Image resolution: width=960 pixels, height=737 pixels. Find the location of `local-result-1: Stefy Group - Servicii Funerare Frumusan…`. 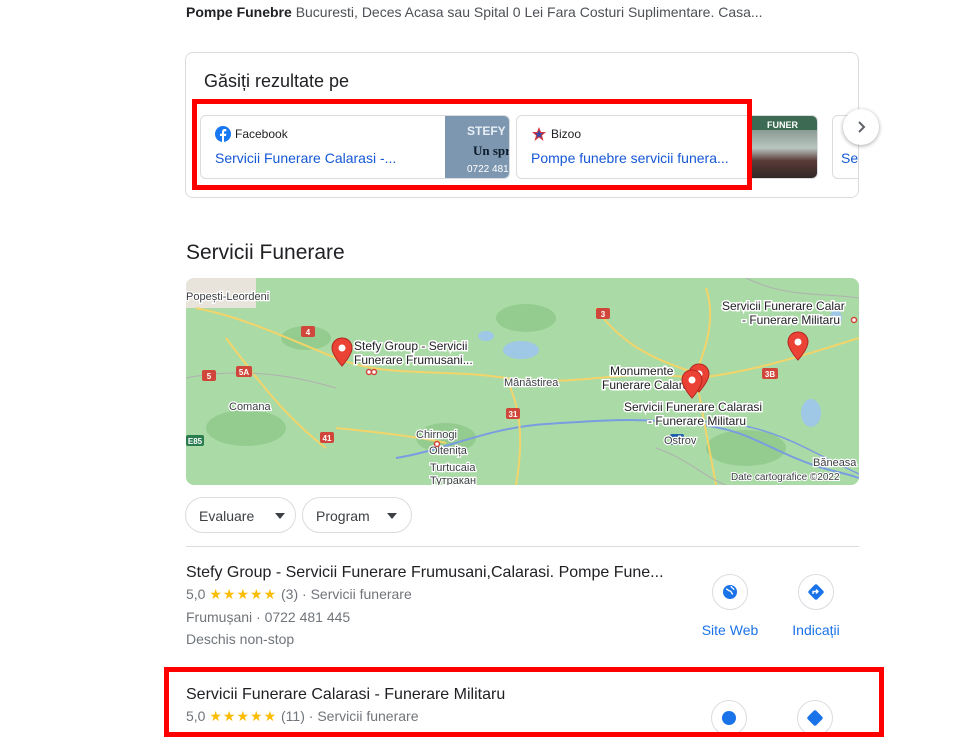

local-result-1: Stefy Group - Servicii Funerare Frumusan… is located at coordinates (436, 605).